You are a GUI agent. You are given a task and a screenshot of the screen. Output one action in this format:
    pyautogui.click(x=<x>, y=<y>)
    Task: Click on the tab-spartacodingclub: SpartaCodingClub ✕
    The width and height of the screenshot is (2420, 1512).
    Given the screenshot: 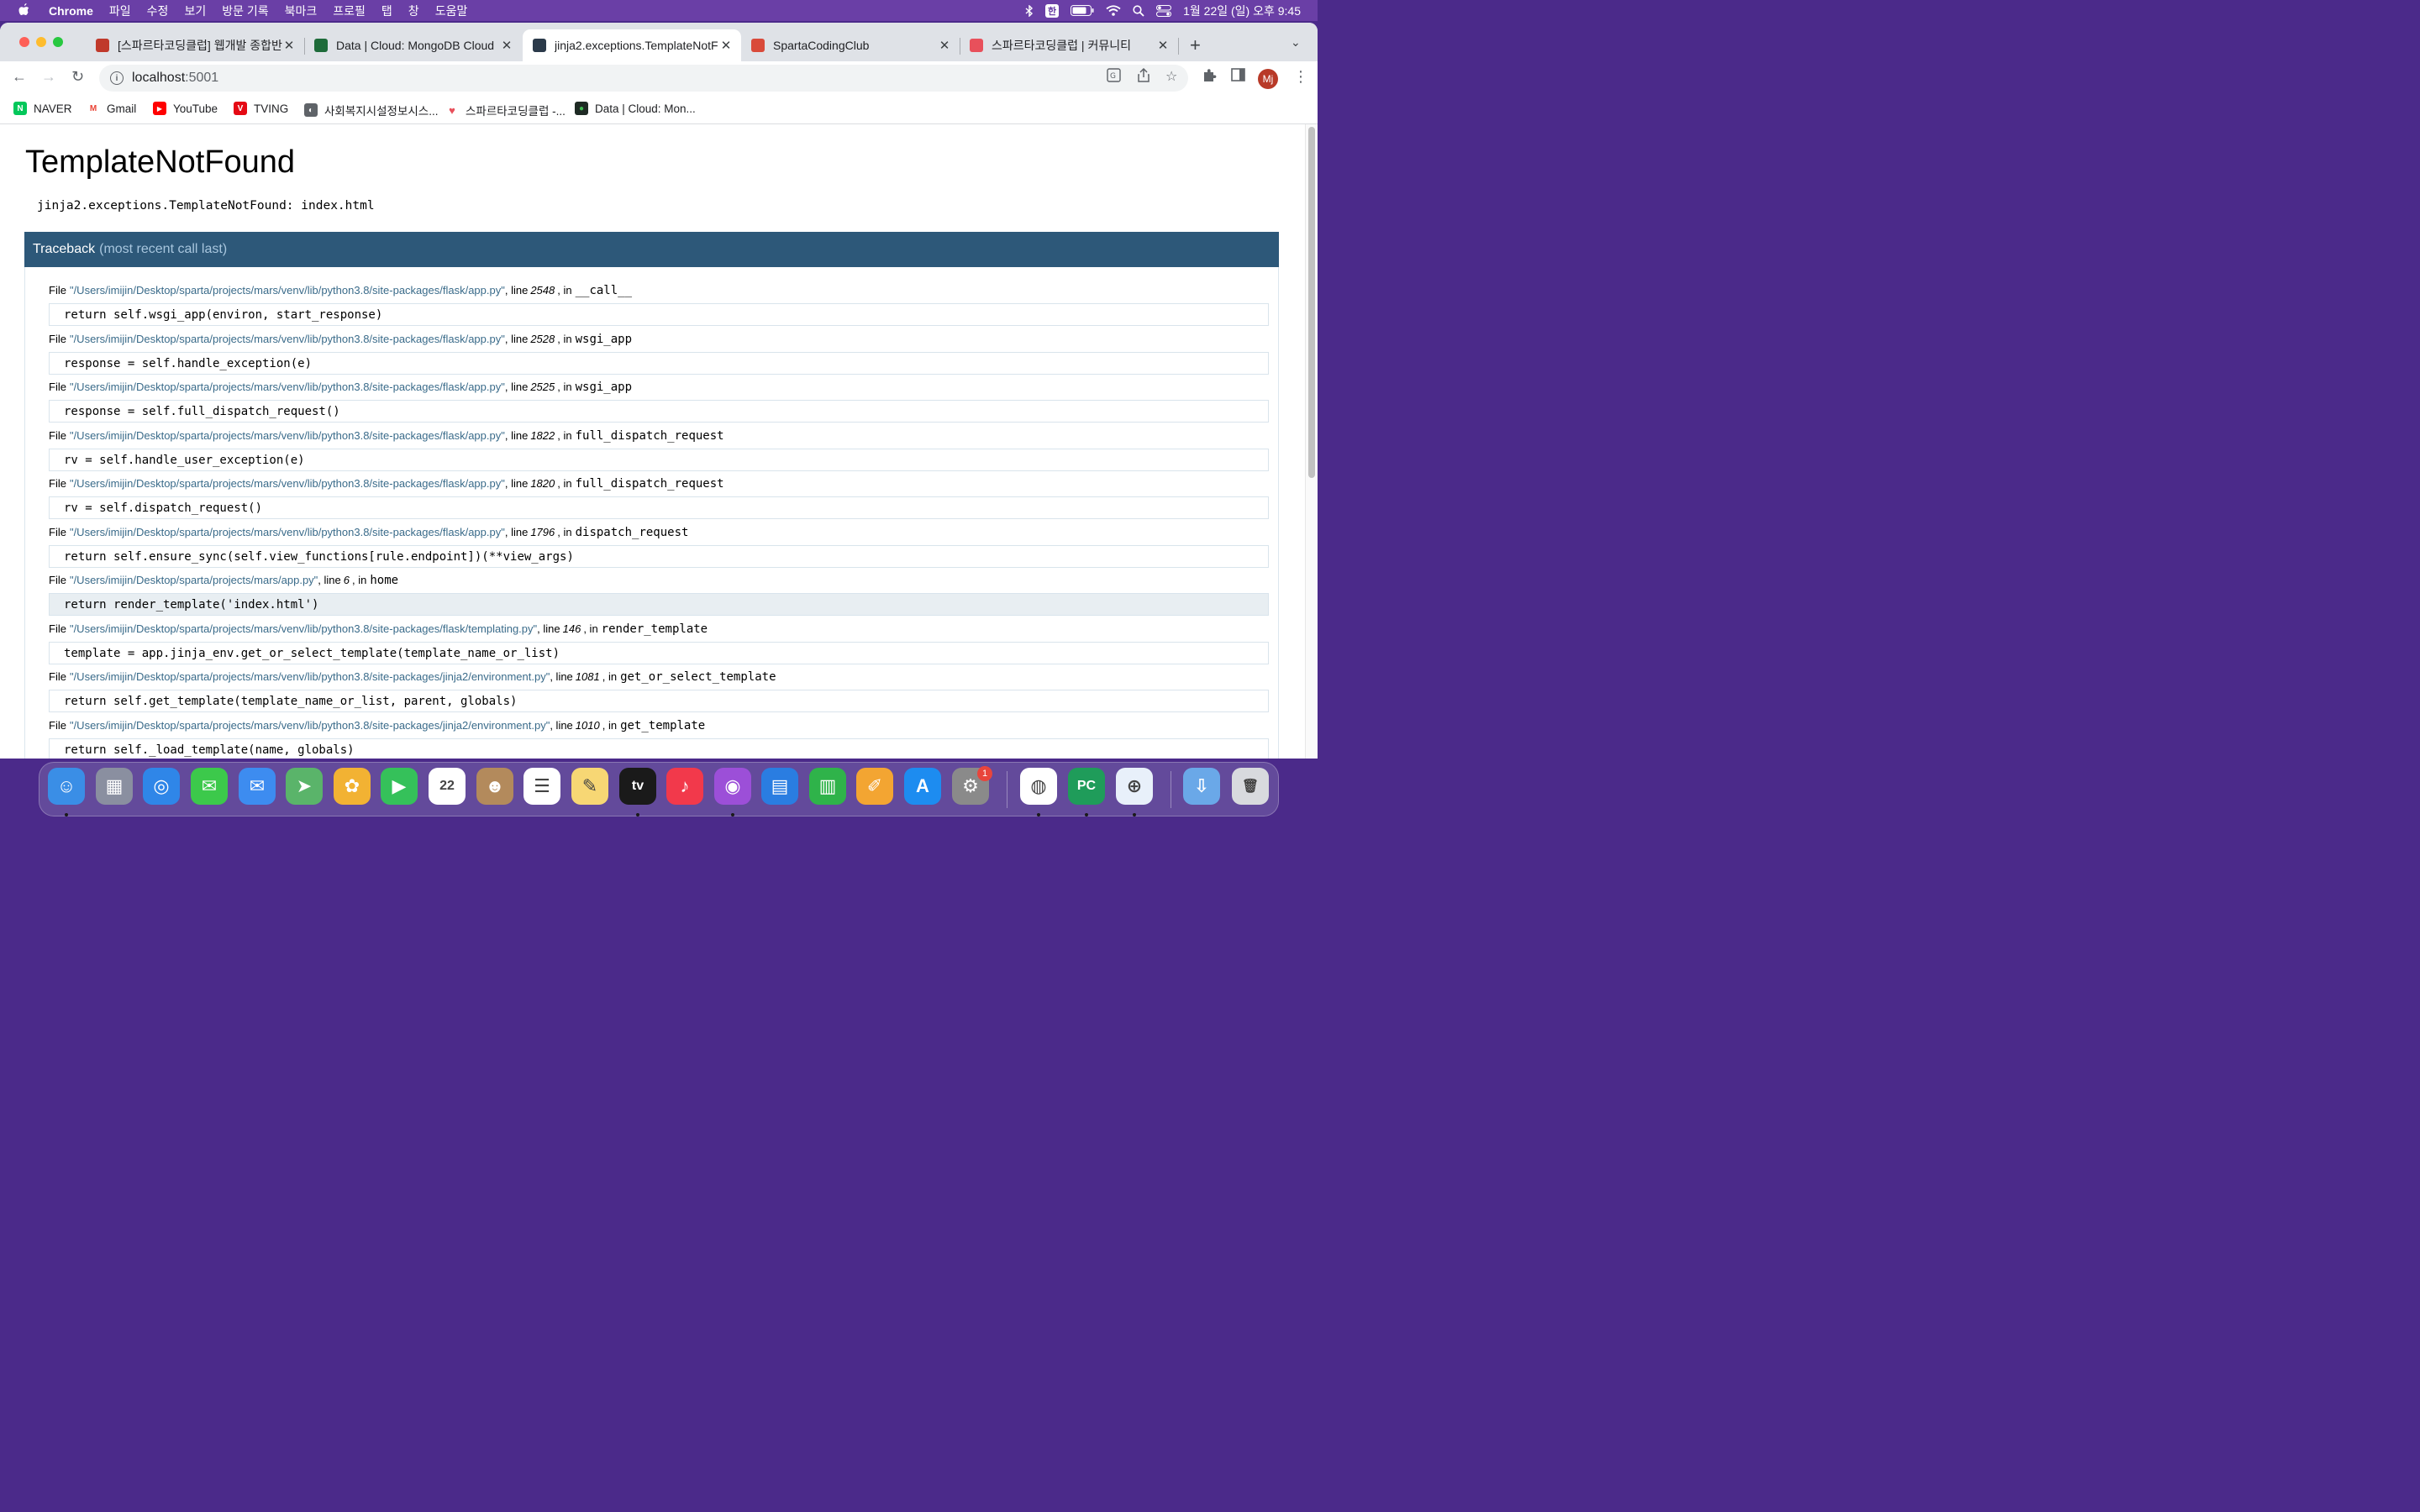 What is the action you would take?
    pyautogui.click(x=850, y=45)
    